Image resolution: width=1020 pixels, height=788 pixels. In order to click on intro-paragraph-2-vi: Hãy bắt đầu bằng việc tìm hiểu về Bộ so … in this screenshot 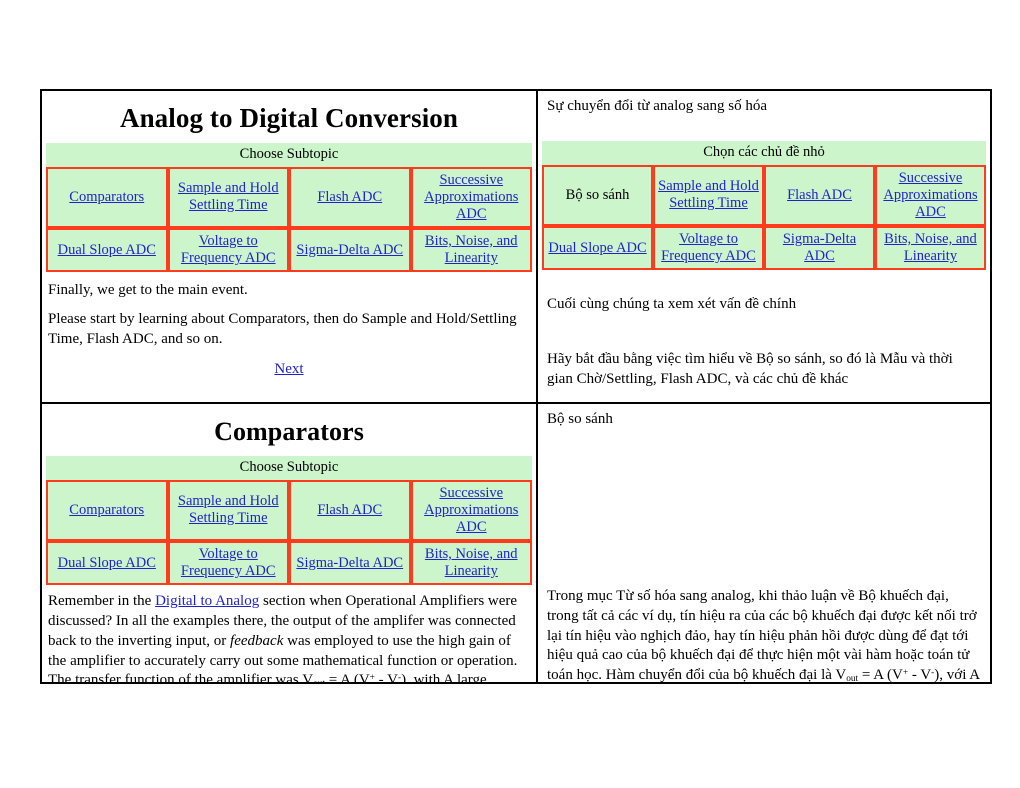, I will do `click(750, 369)`.